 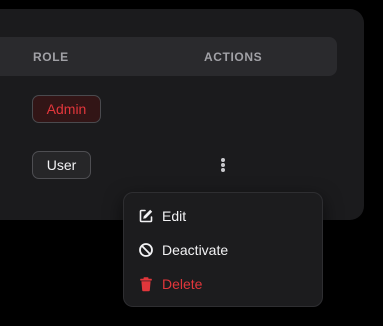 What do you see at coordinates (182, 284) in the screenshot?
I see `menu-item-label: Delete` at bounding box center [182, 284].